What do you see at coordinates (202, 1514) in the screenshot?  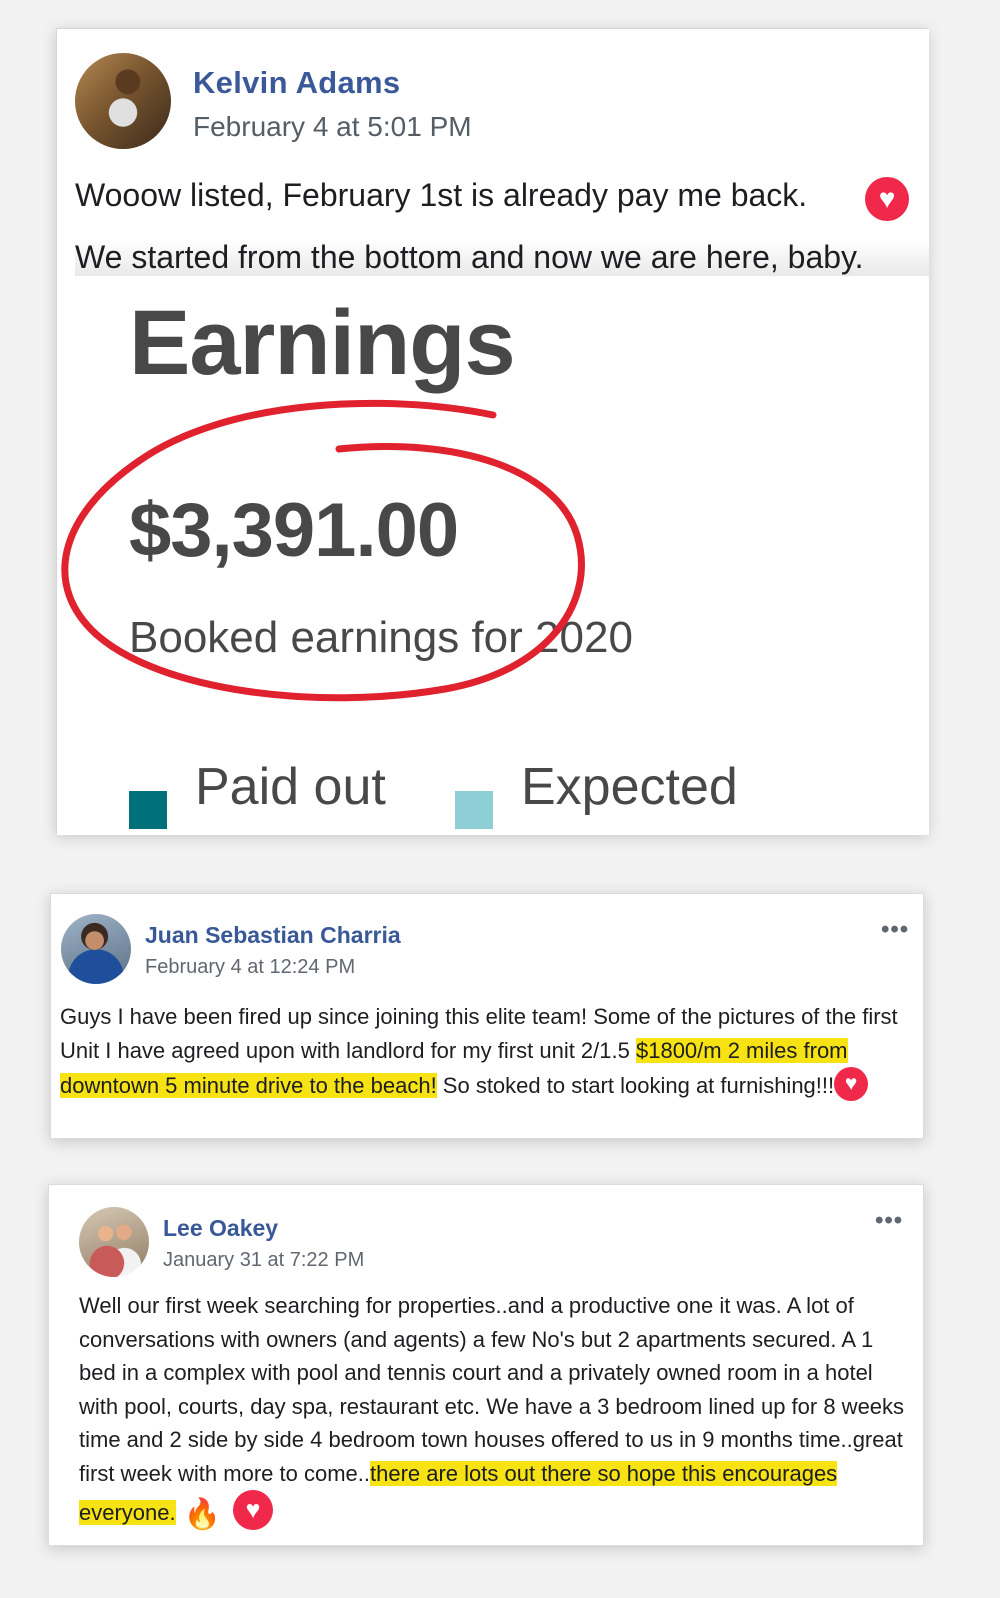 I see `fire-icon: 🔥` at bounding box center [202, 1514].